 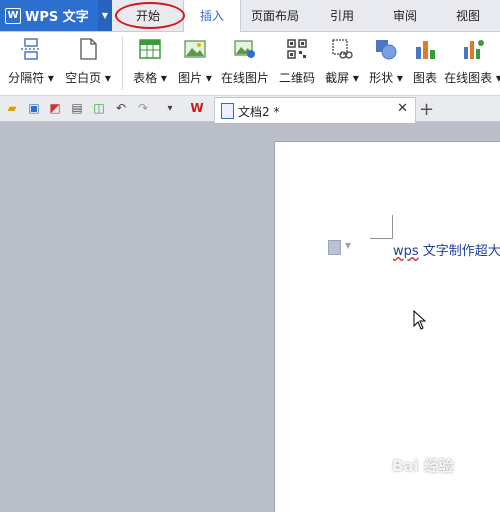 What do you see at coordinates (212, 16) in the screenshot?
I see `tab-insert: 插入` at bounding box center [212, 16].